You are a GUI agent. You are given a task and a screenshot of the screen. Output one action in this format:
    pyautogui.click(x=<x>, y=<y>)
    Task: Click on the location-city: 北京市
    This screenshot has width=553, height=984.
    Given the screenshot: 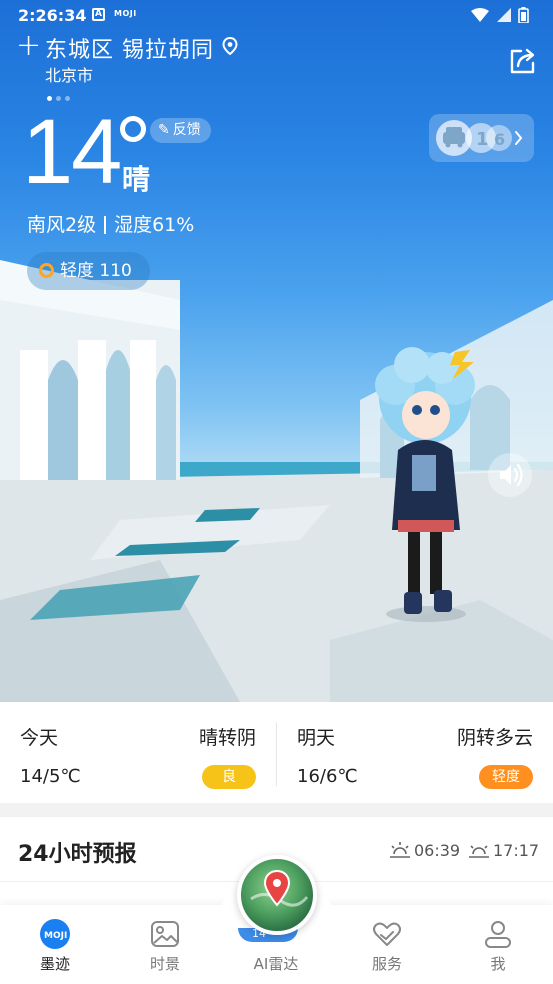 What is the action you would take?
    pyautogui.click(x=69, y=75)
    